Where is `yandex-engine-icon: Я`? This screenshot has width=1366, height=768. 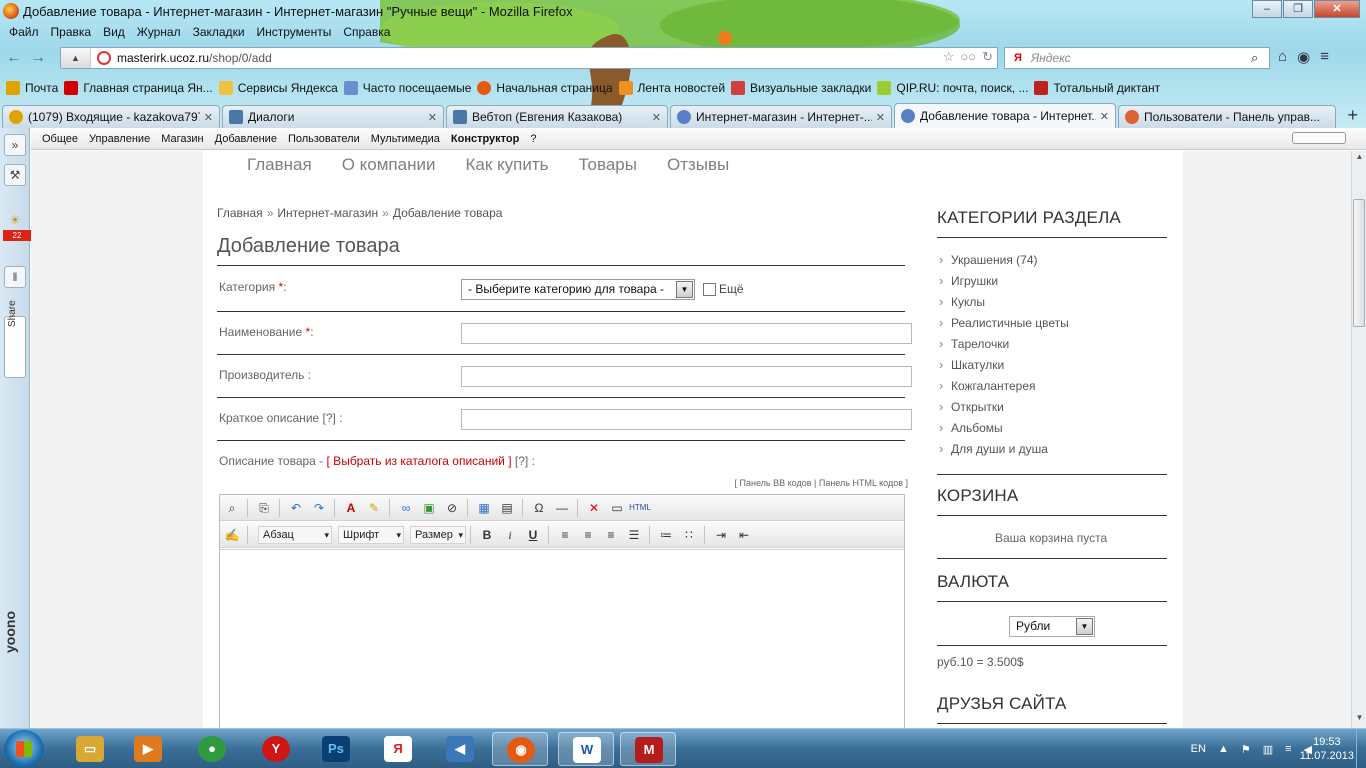
yandex-engine-icon: Я is located at coordinates (1018, 58).